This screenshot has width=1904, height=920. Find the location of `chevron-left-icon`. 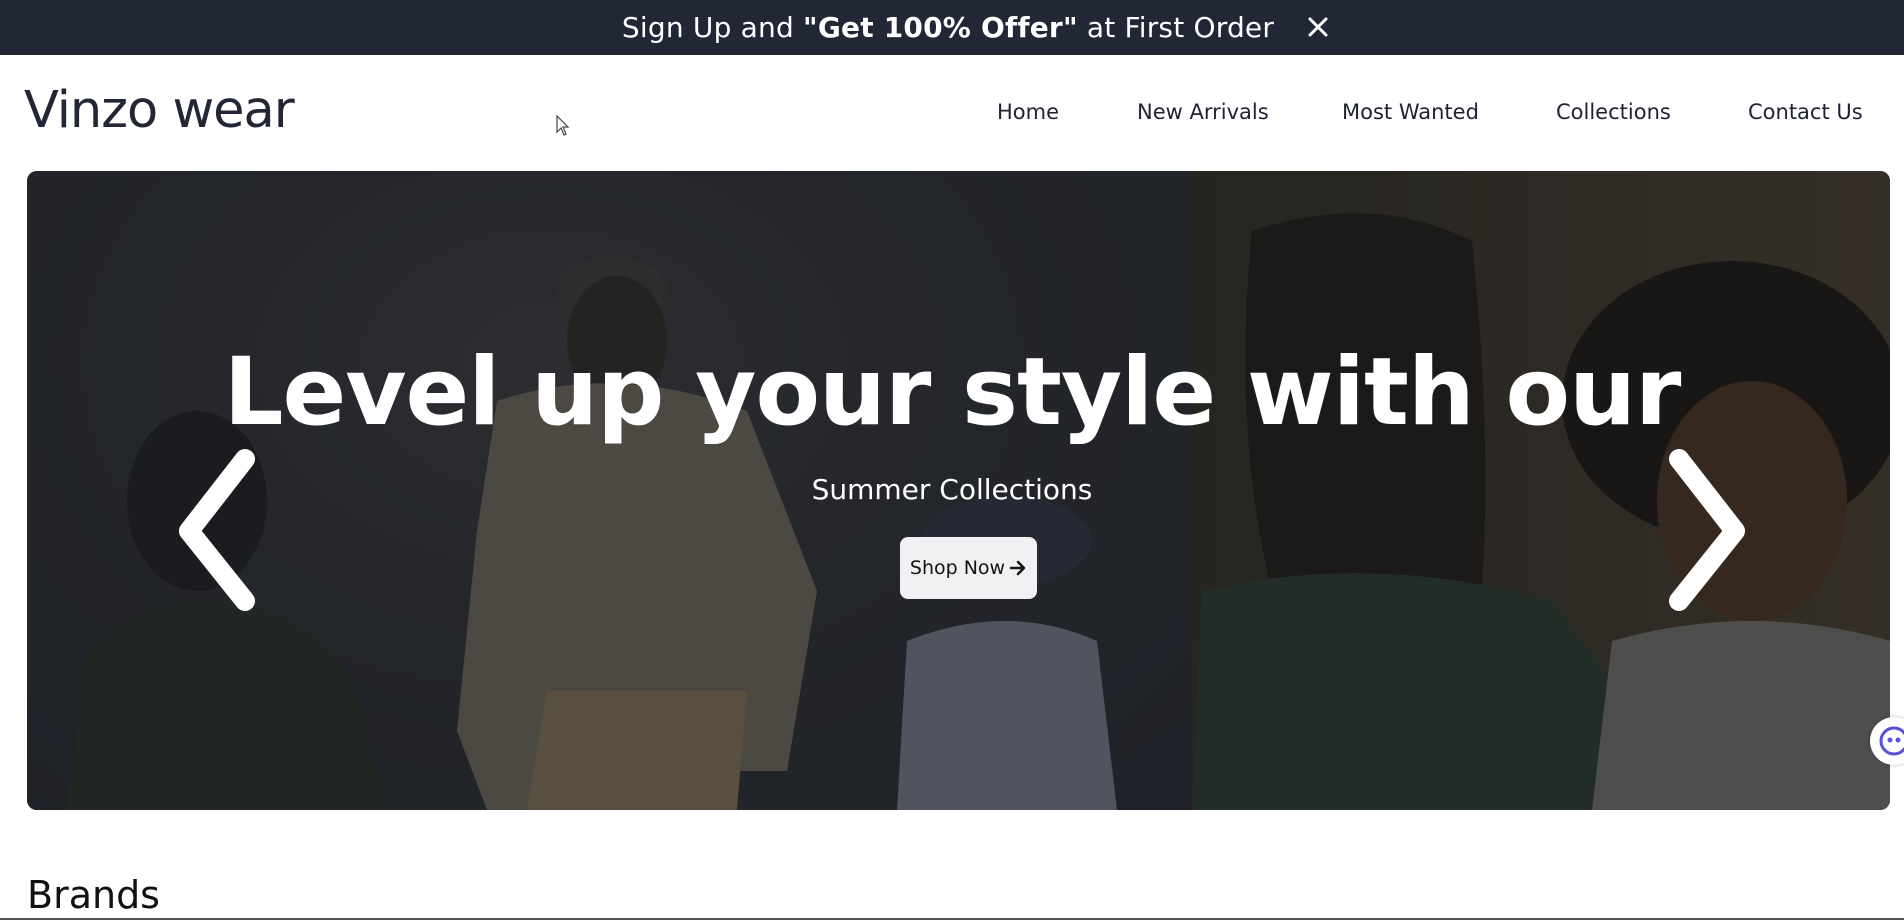

chevron-left-icon is located at coordinates (217, 530).